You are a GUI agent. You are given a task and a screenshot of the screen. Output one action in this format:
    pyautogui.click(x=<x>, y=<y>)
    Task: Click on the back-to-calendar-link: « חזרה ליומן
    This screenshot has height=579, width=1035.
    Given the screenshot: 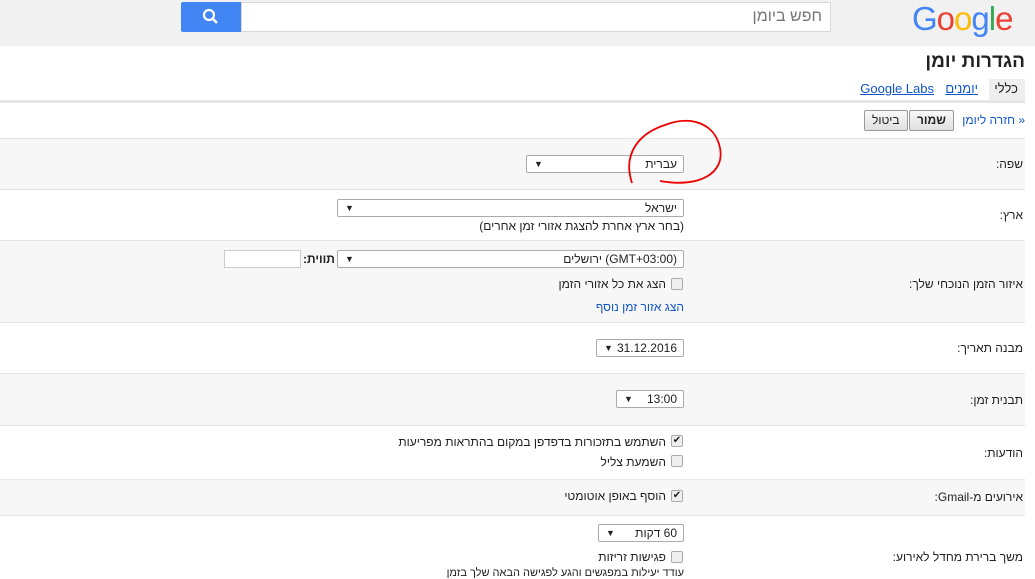 What is the action you would take?
    pyautogui.click(x=993, y=120)
    